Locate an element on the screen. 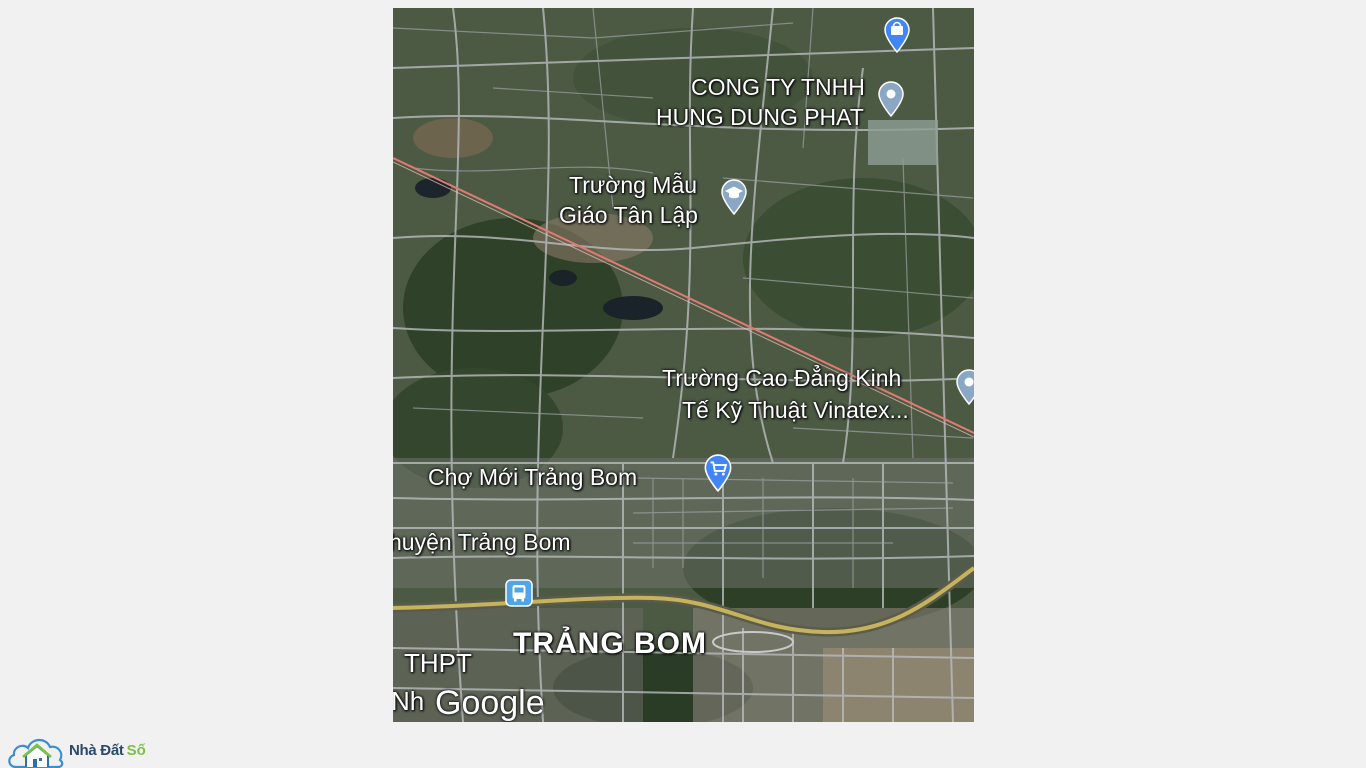 Image resolution: width=1366 pixels, height=768 pixels. shopping-pin-icon is located at coordinates (897, 35).